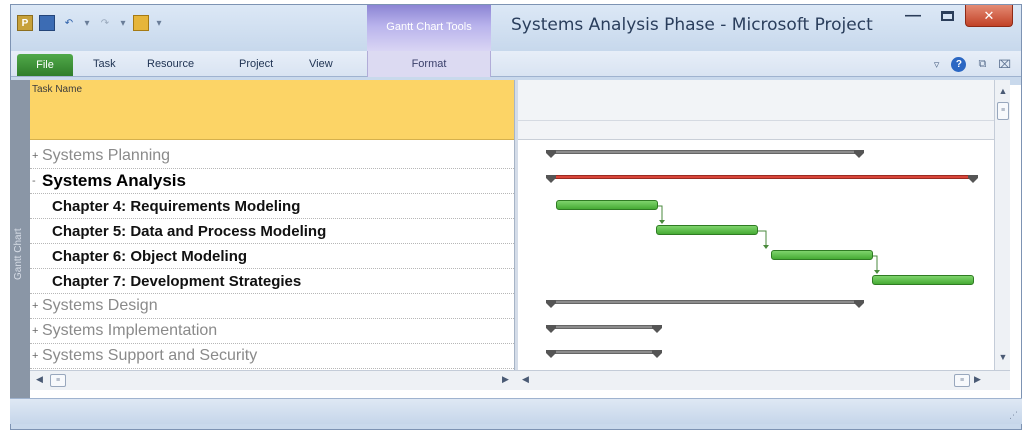 This screenshot has width=1026, height=434. Describe the element at coordinates (937, 64) in the screenshot. I see `minimize-ribbon-icon: ▿` at that location.